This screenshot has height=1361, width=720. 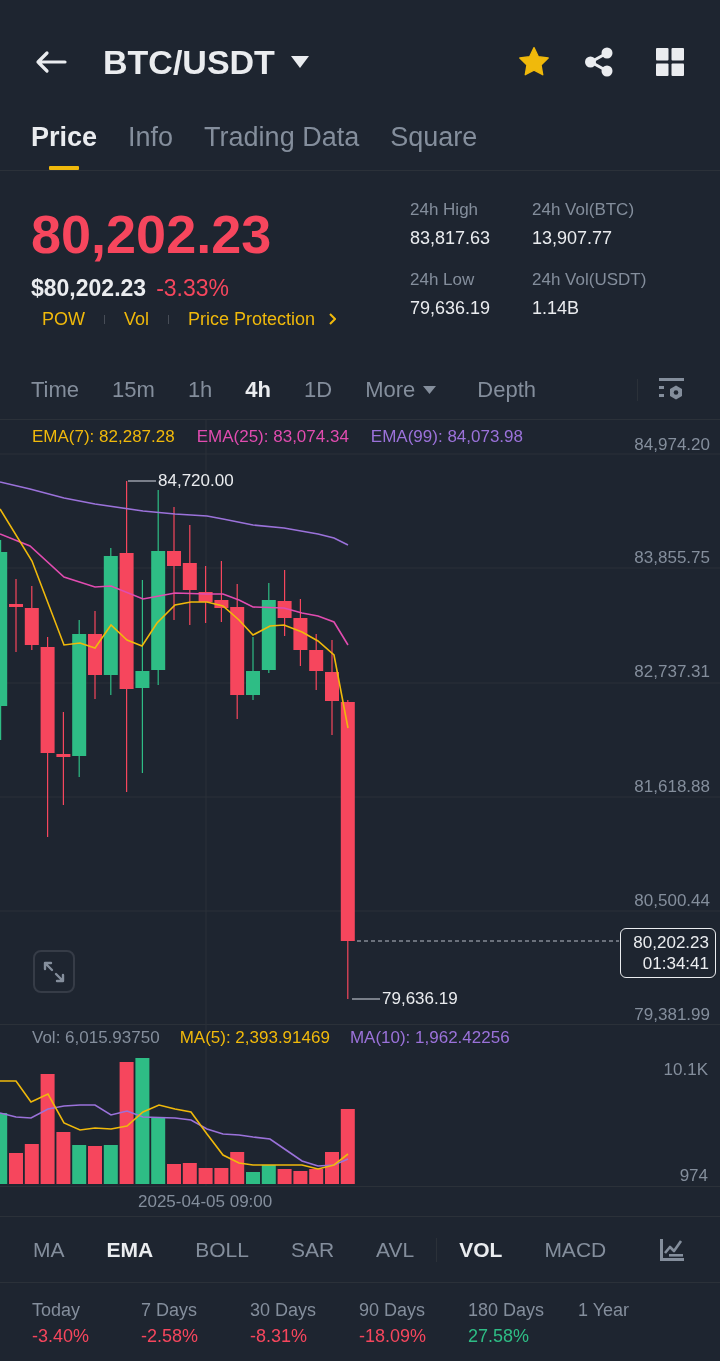 What do you see at coordinates (599, 62) in the screenshot?
I see `share-icon` at bounding box center [599, 62].